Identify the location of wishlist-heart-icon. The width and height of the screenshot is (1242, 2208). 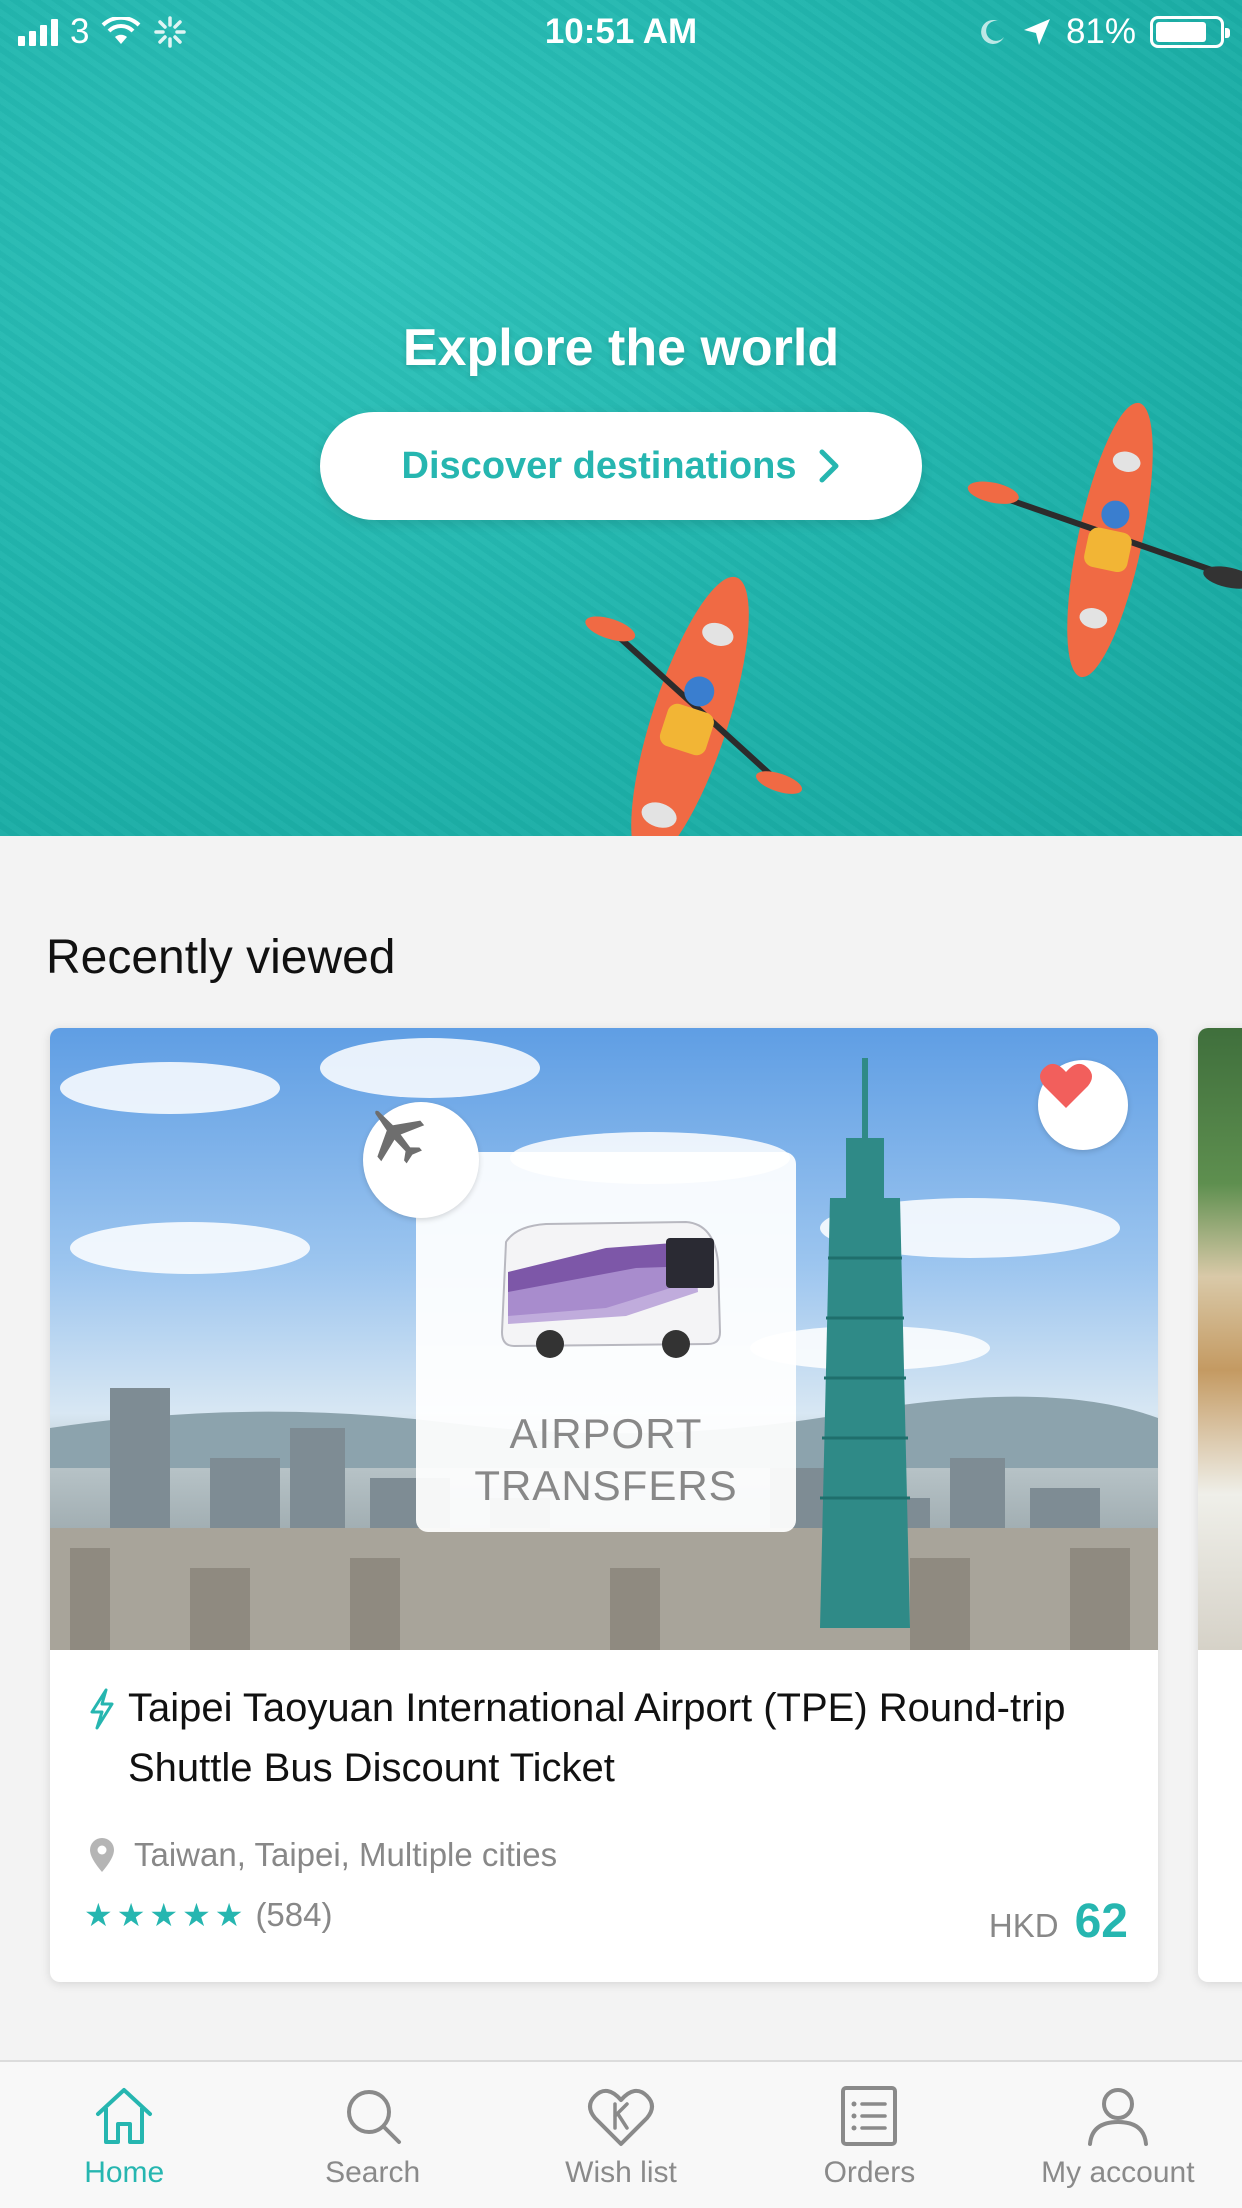
(621, 2117).